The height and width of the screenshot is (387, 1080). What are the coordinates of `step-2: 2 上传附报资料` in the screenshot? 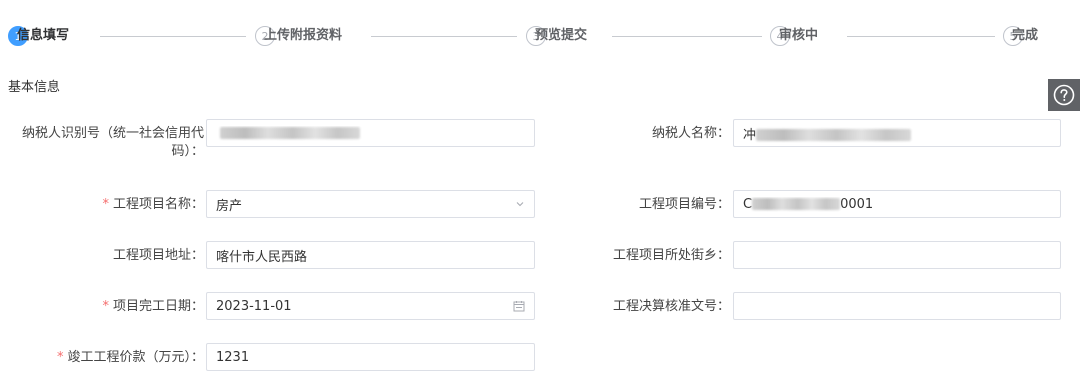 It's located at (298, 36).